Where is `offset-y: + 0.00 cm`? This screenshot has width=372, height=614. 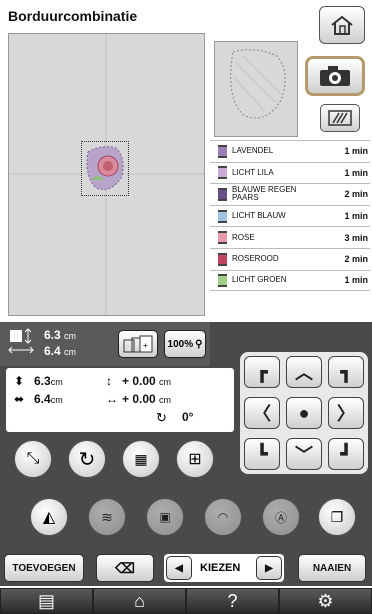
offset-y: + 0.00 cm is located at coordinates (147, 381).